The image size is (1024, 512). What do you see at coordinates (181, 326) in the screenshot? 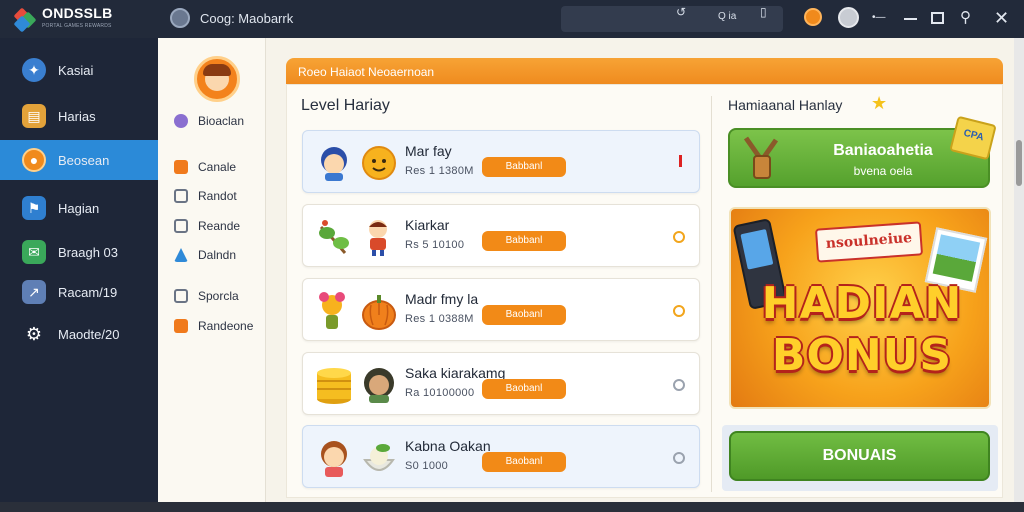
I see `gift-icon` at bounding box center [181, 326].